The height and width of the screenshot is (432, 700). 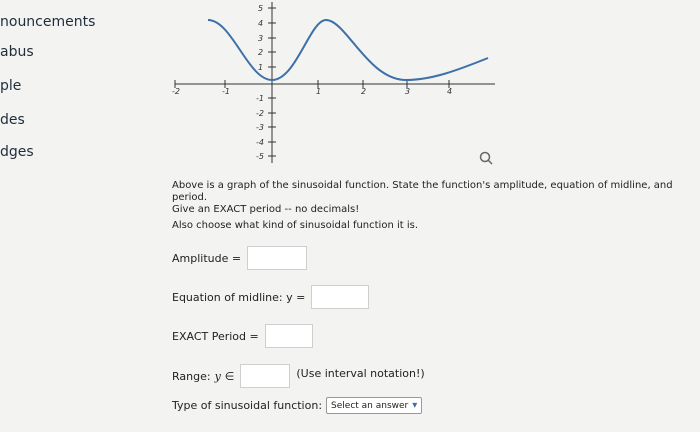 What do you see at coordinates (277, 258) in the screenshot?
I see `amplitude-input` at bounding box center [277, 258].